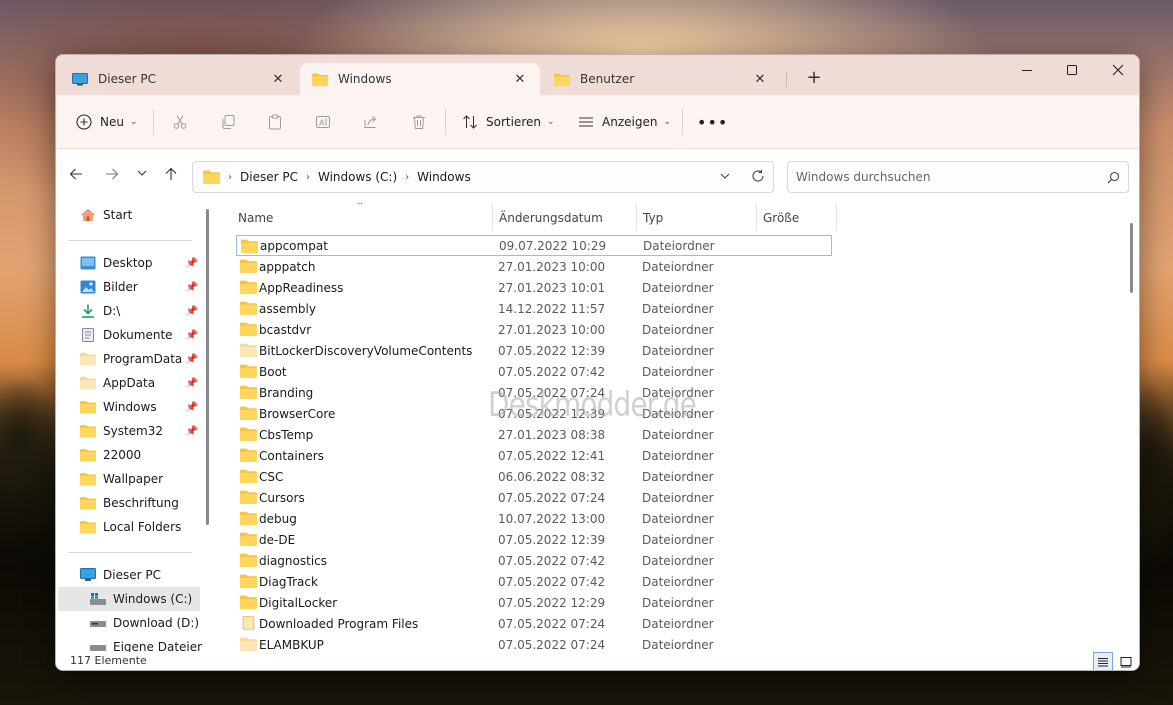 Image resolution: width=1173 pixels, height=705 pixels. Describe the element at coordinates (112, 174) in the screenshot. I see `arrow-right-icon` at that location.